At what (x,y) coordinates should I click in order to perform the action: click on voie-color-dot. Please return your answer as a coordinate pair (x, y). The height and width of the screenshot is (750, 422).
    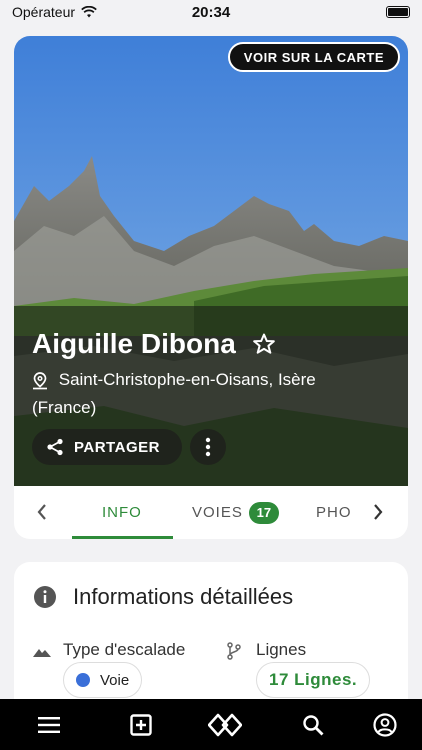
    Looking at the image, I should click on (83, 680).